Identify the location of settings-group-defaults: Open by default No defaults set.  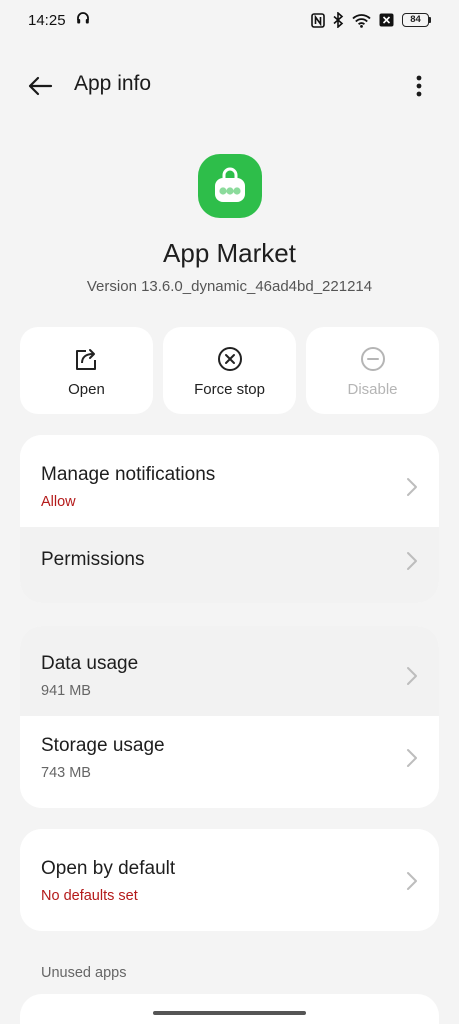
(229, 880).